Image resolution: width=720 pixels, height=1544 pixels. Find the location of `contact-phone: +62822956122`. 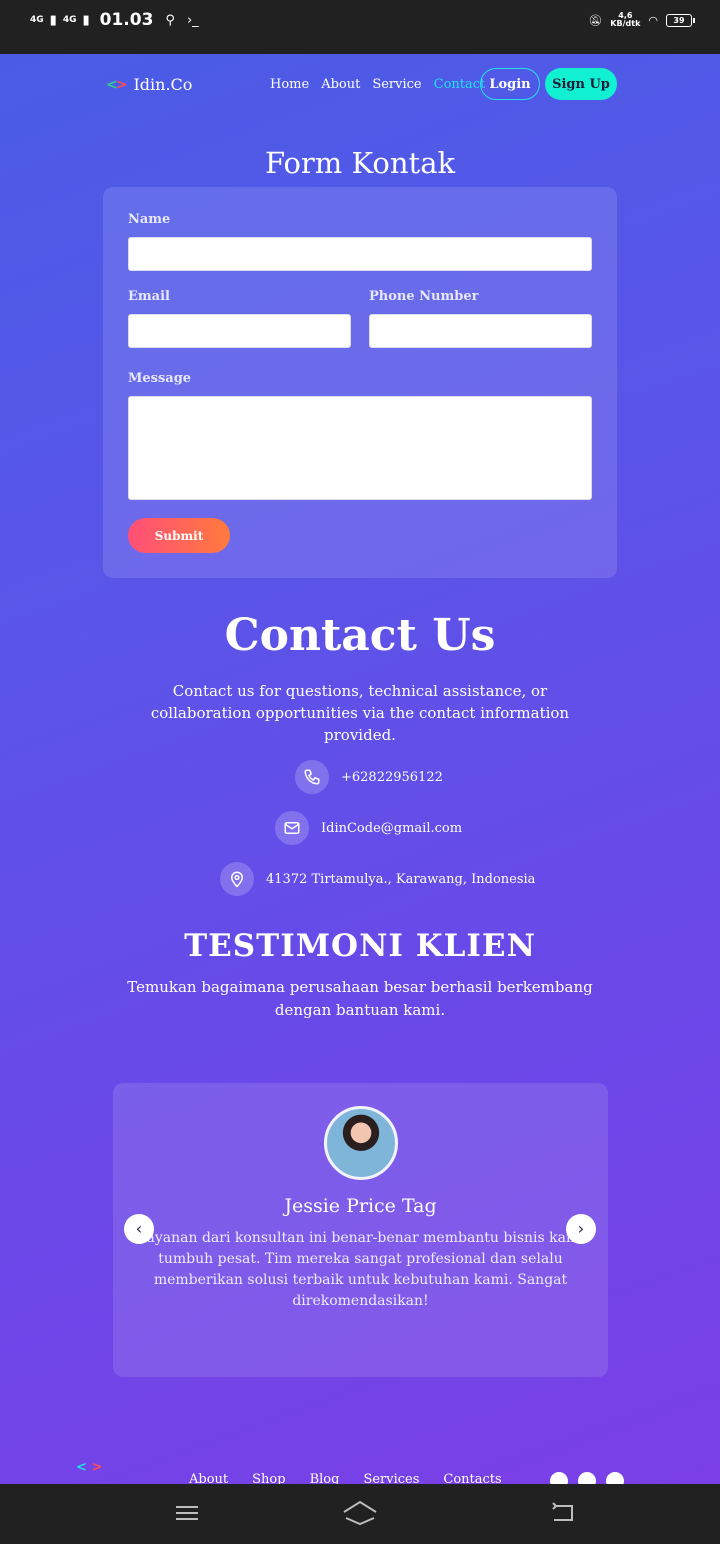

contact-phone: +62822956122 is located at coordinates (392, 777).